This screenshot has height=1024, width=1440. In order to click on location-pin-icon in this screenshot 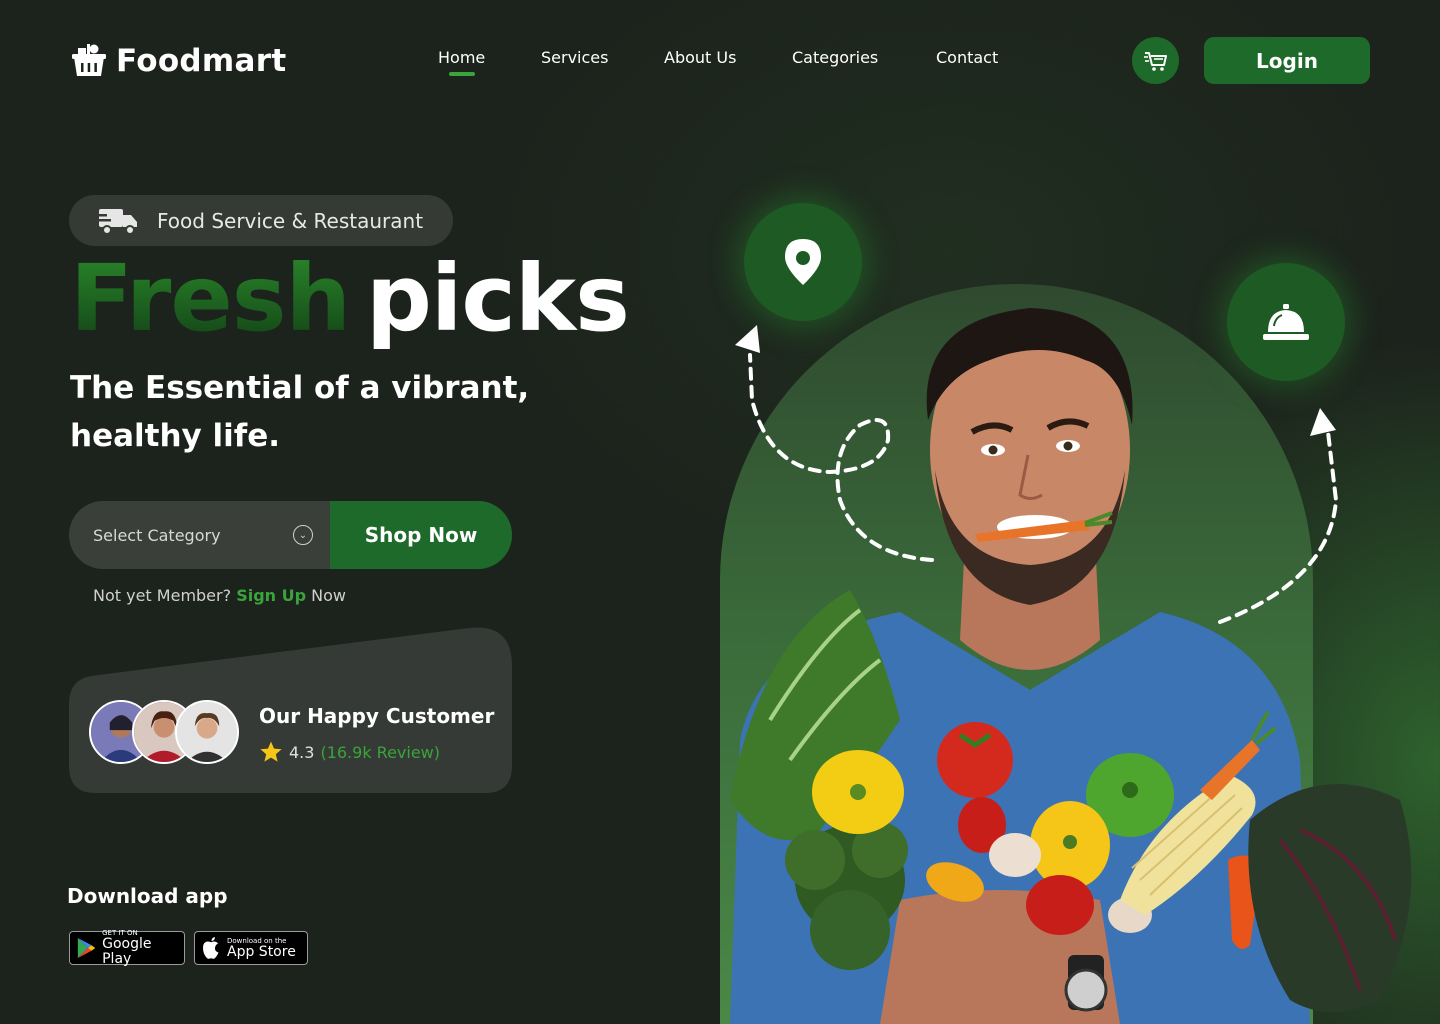, I will do `click(803, 262)`.